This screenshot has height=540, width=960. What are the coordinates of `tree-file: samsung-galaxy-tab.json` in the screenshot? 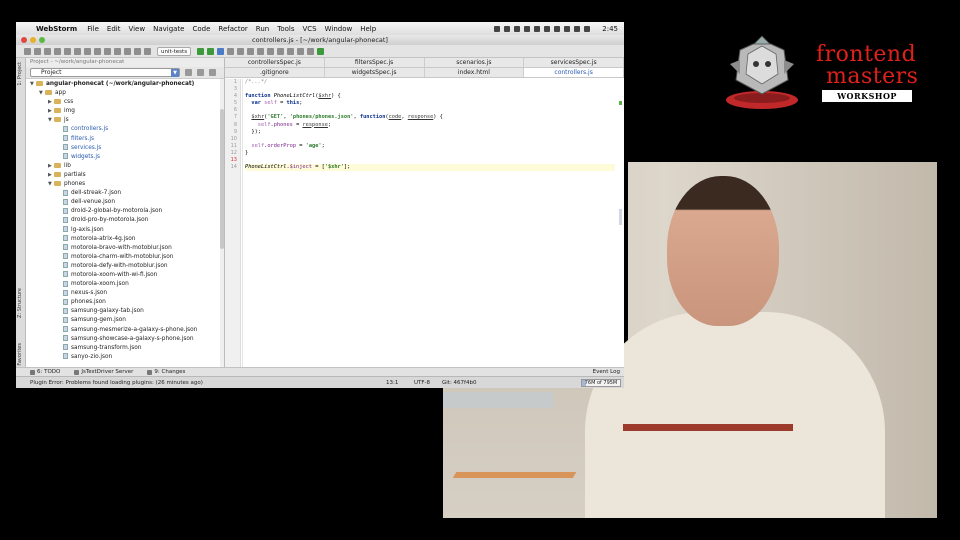 It's located at (125, 311).